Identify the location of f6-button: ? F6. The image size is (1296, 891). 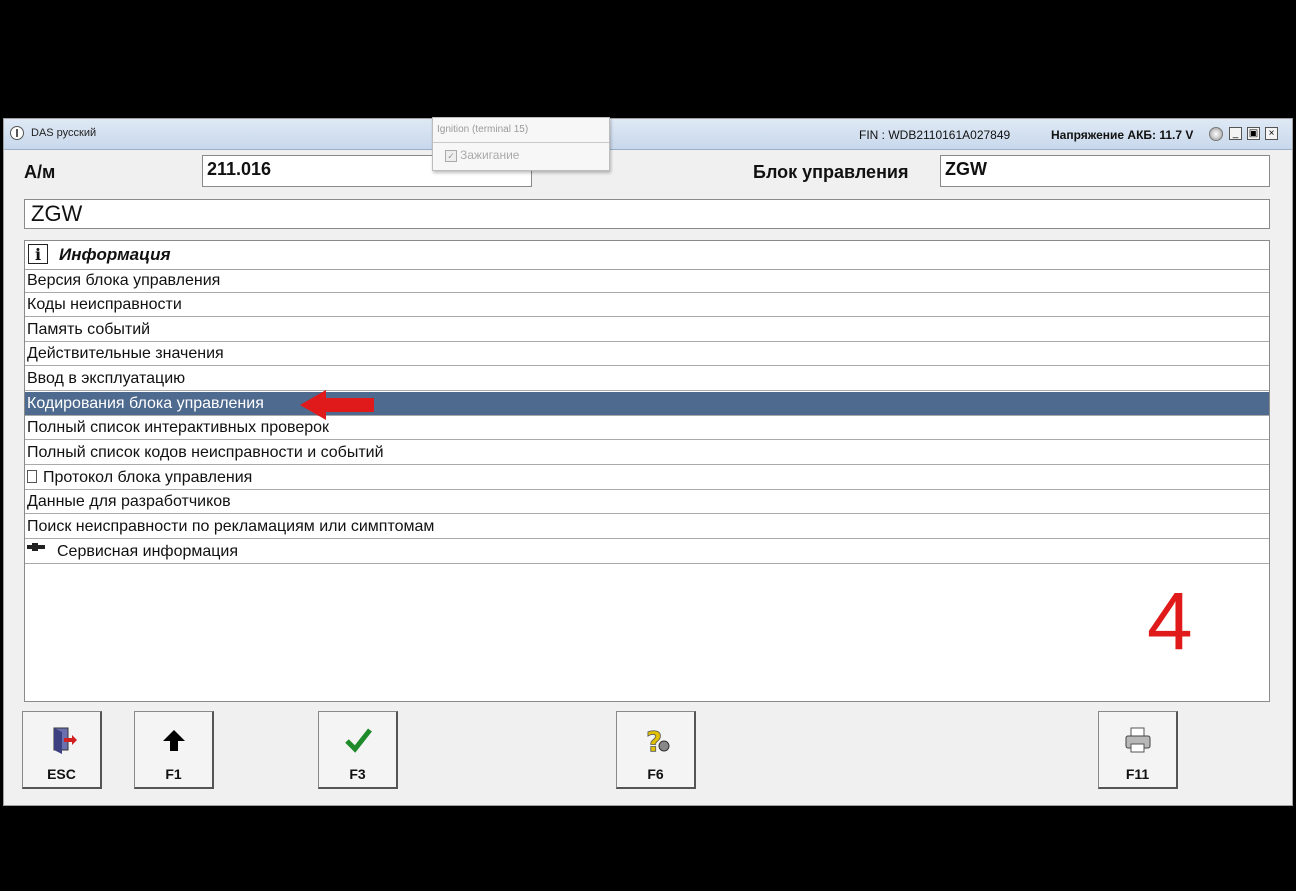
(656, 750).